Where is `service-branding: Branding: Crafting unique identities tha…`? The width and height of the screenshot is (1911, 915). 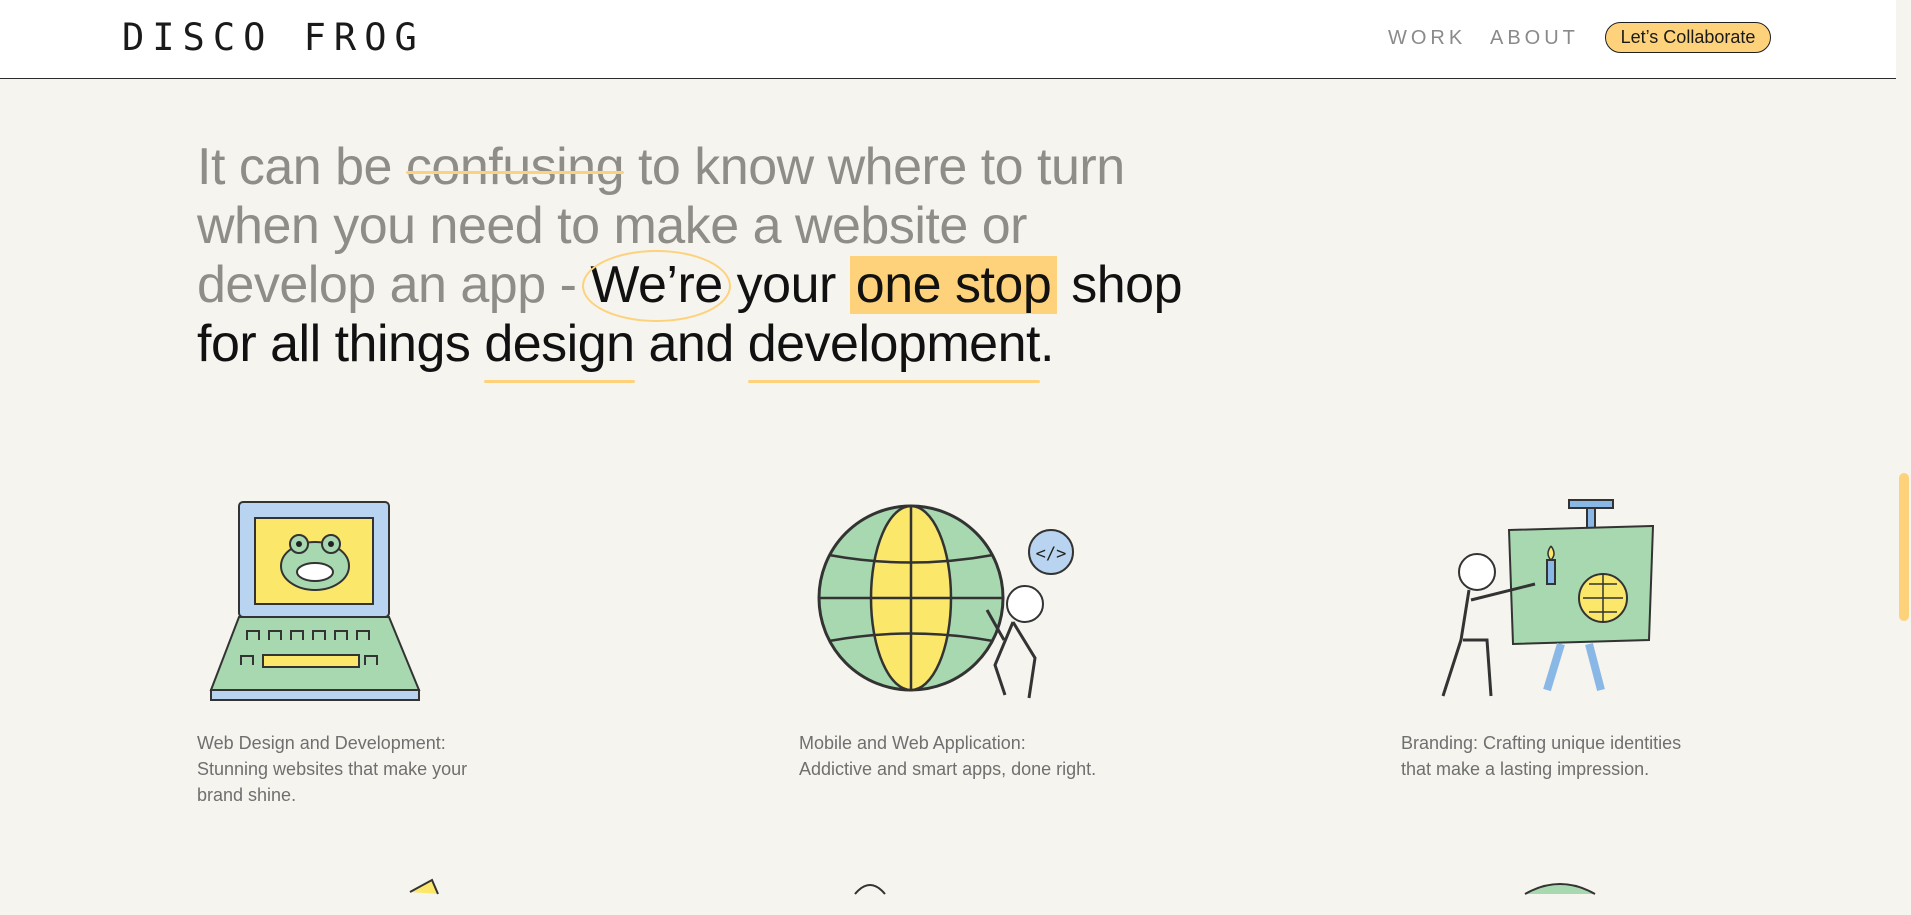 service-branding: Branding: Crafting unique identities tha… is located at coordinates (1561, 634).